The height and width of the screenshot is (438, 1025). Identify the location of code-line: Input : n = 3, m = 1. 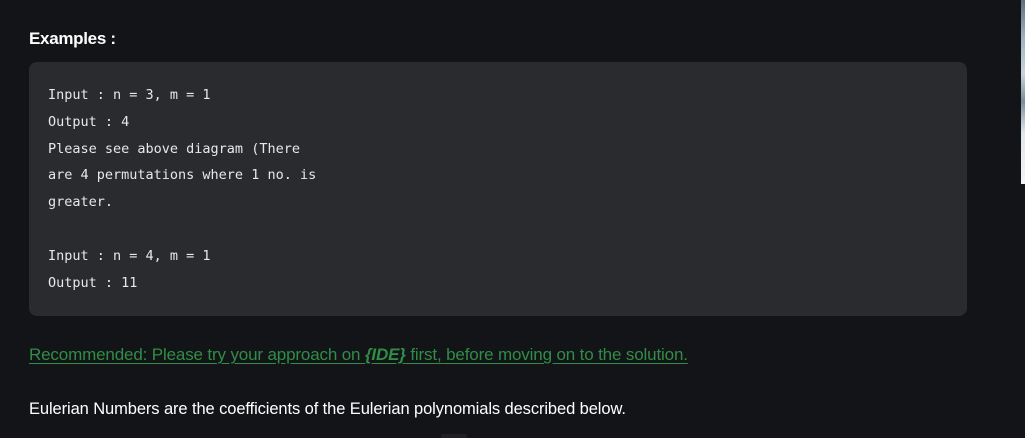
(129, 95).